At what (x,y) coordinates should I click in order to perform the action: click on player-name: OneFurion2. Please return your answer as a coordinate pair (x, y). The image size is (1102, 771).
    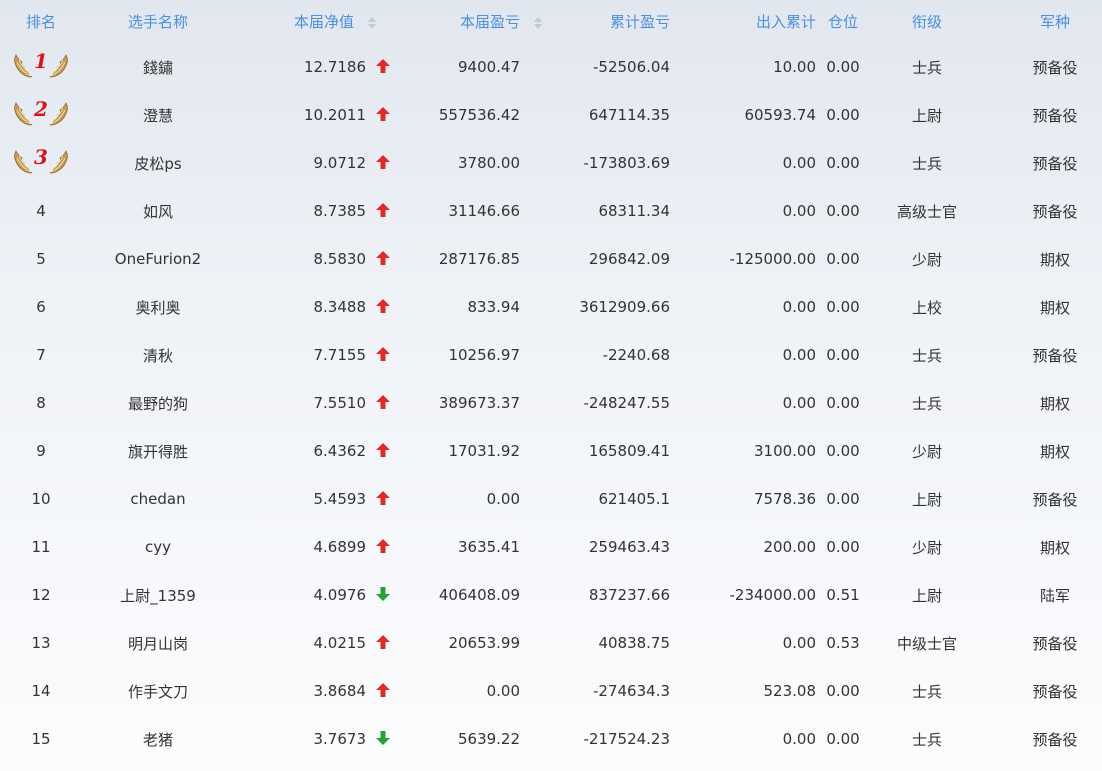
    Looking at the image, I should click on (158, 259).